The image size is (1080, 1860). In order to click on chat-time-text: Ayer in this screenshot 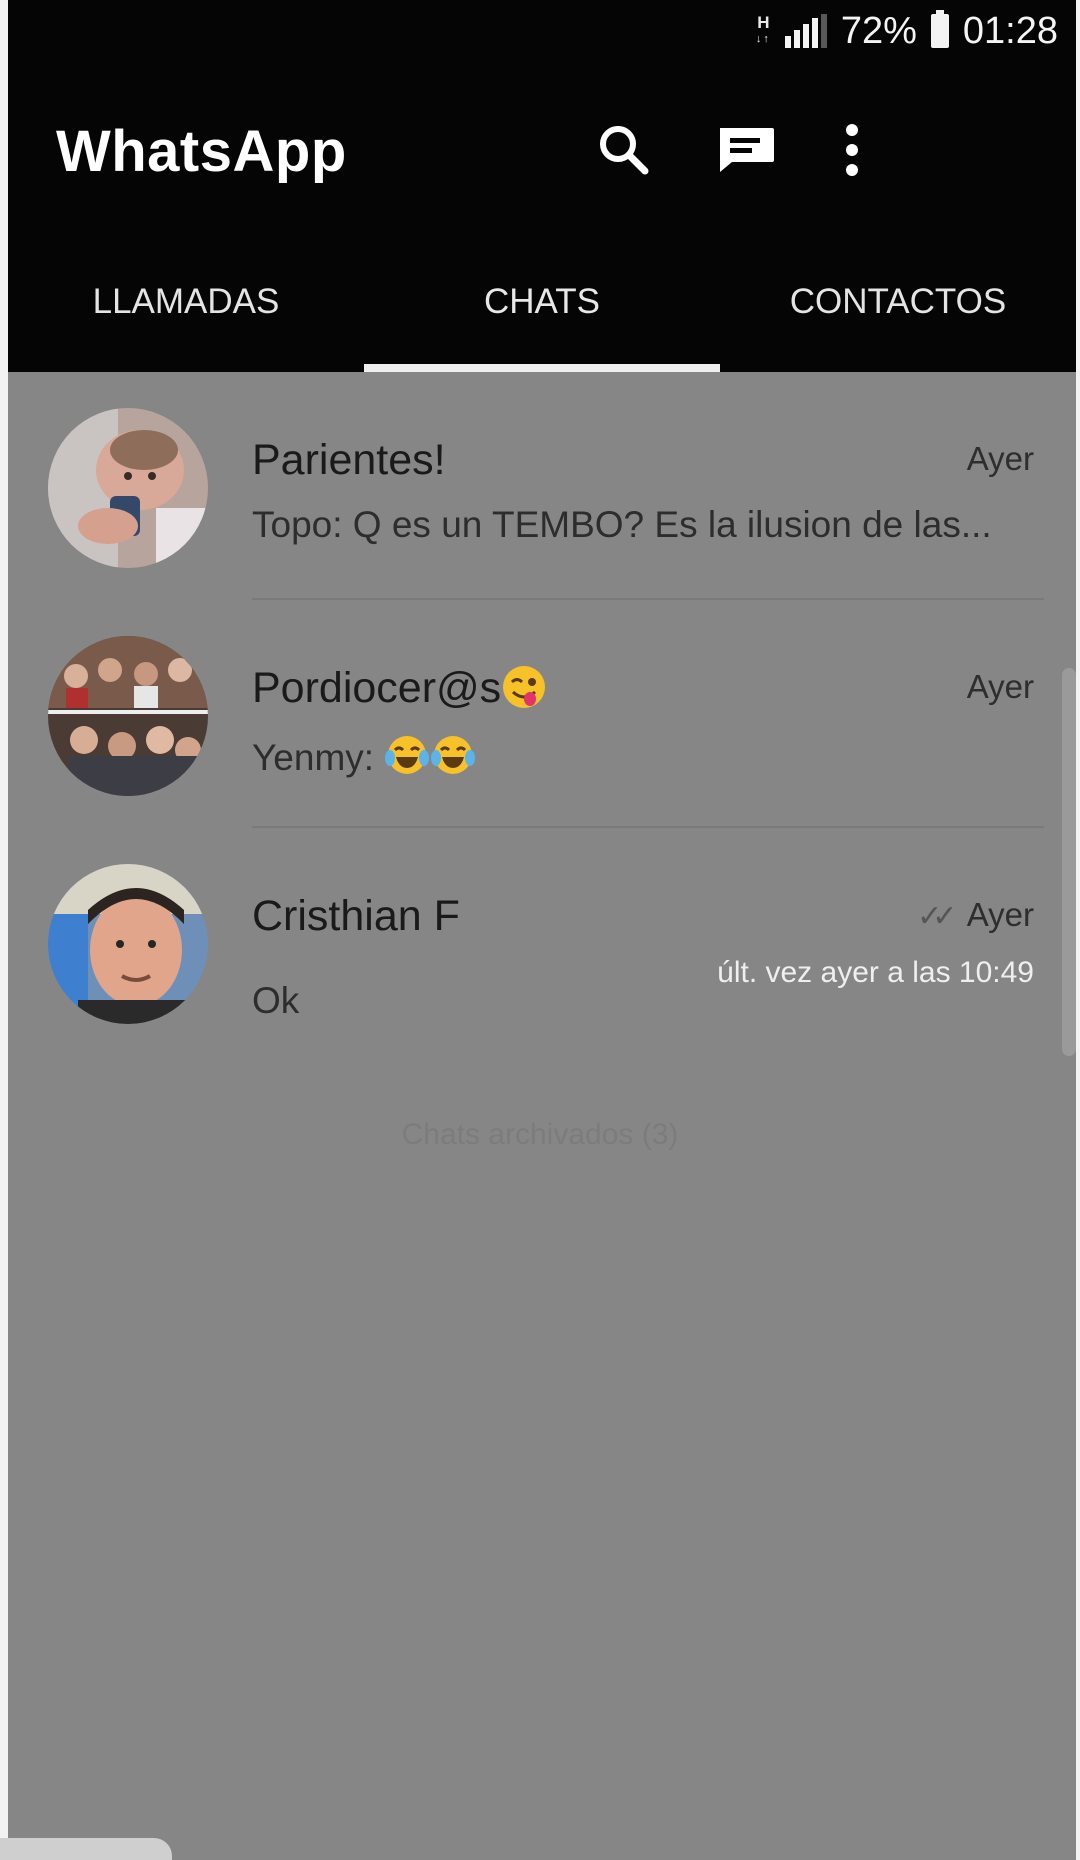, I will do `click(1000, 914)`.